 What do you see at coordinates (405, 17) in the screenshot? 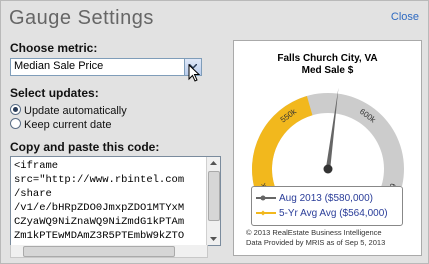
I see `close-link: Close` at bounding box center [405, 17].